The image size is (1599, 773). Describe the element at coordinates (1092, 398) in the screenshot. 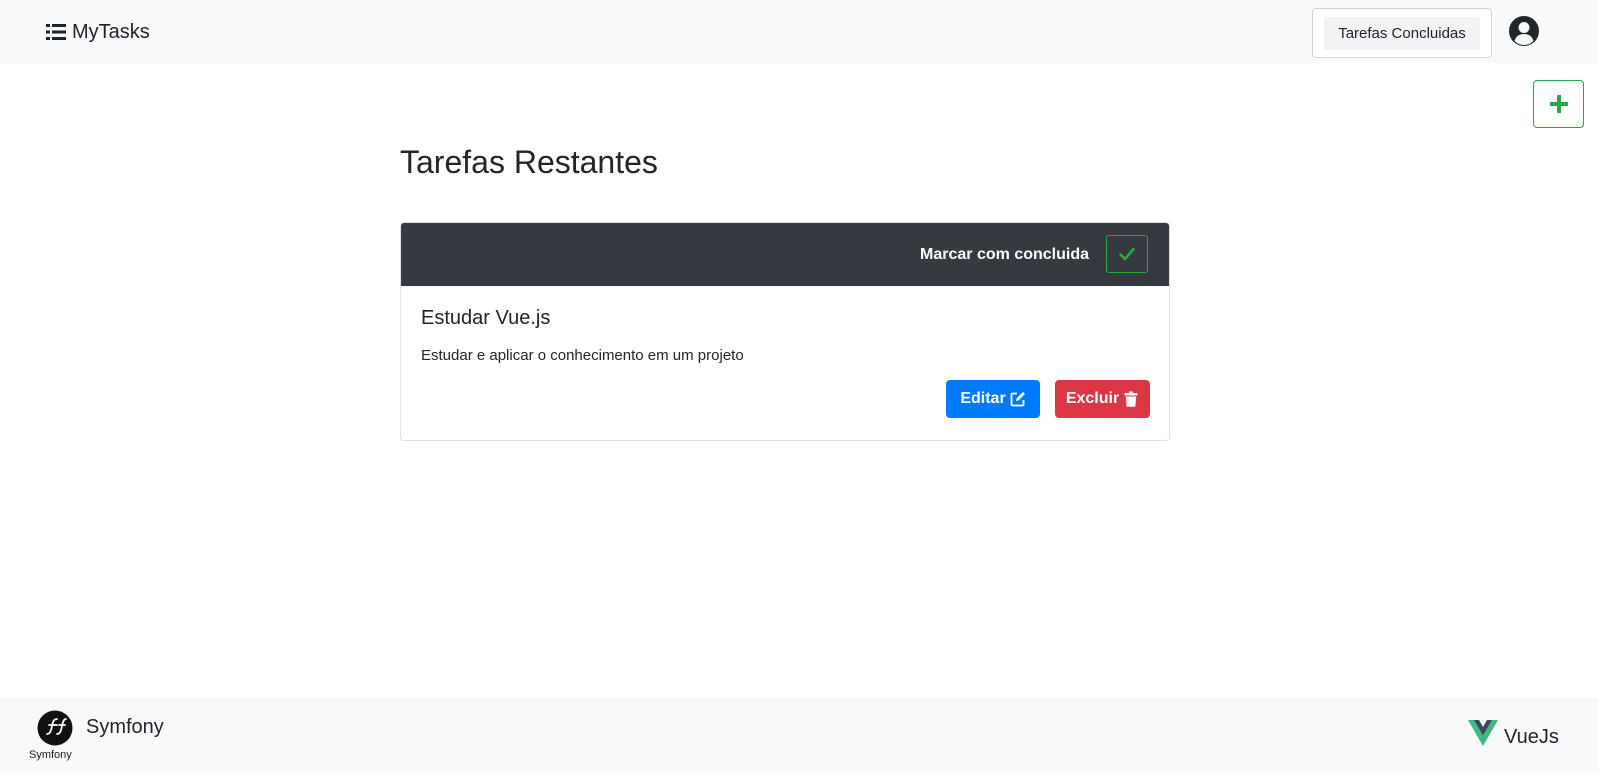

I see `delete-button-label: Excluir` at that location.